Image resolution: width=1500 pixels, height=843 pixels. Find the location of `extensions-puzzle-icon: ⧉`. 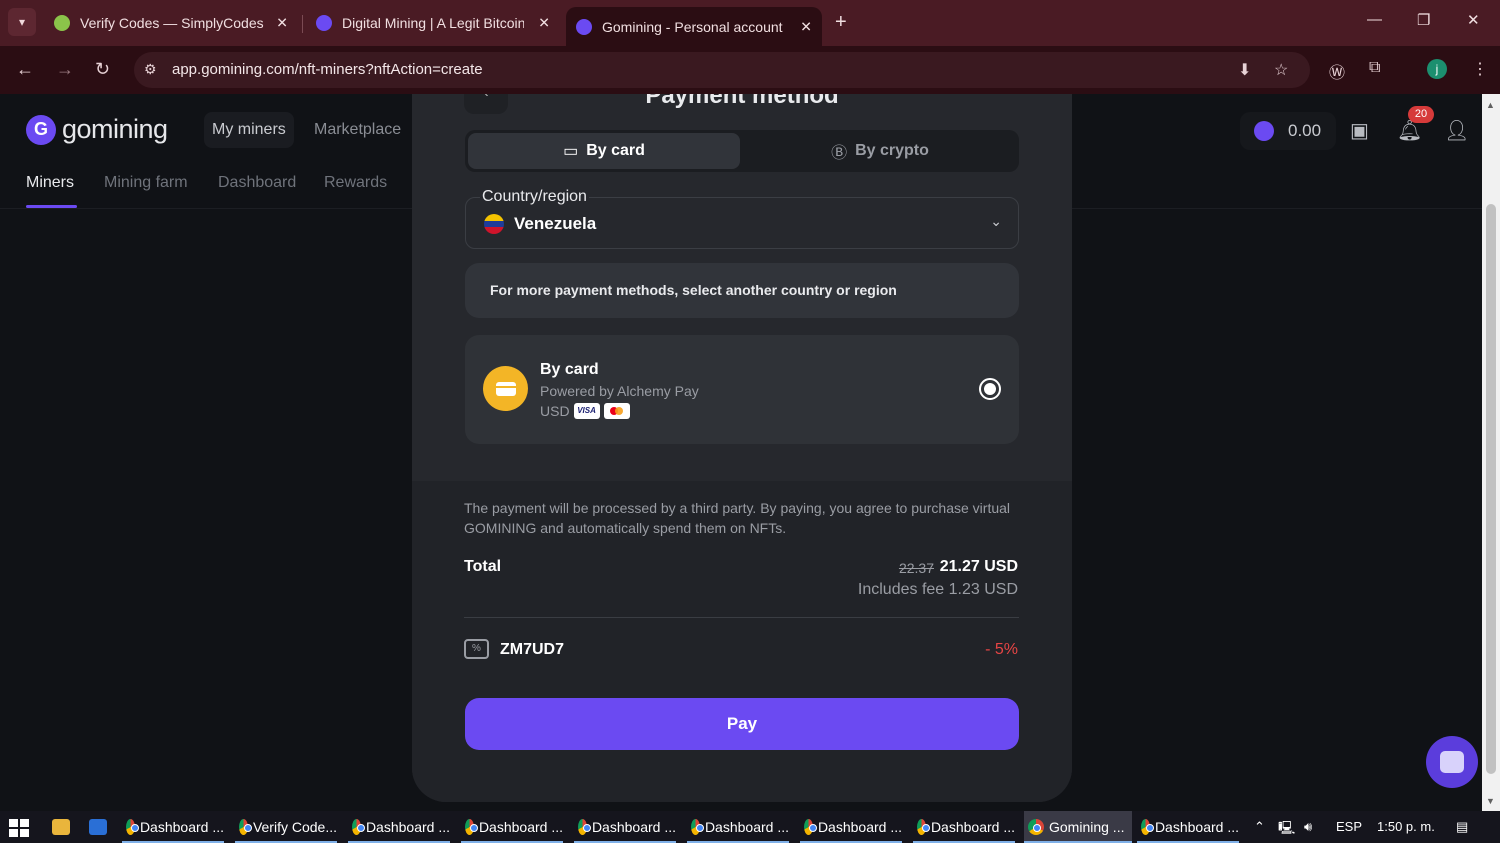

extensions-puzzle-icon: ⧉ is located at coordinates (1374, 68).